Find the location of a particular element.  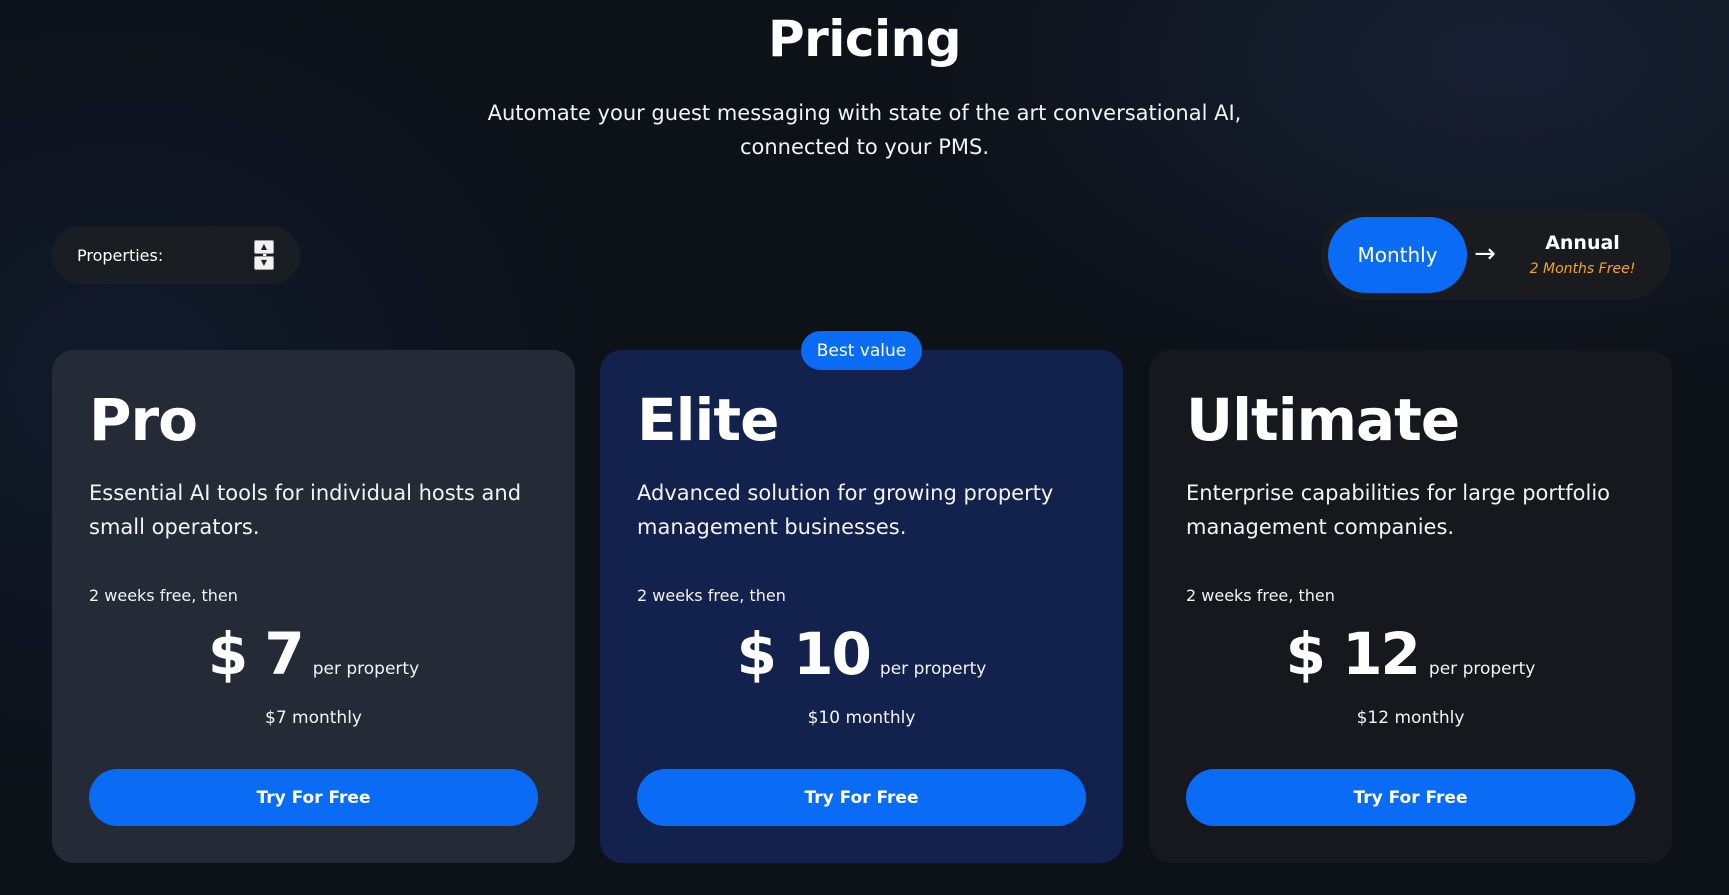

annual-discount-note: 2 Months Free! is located at coordinates (1582, 269).